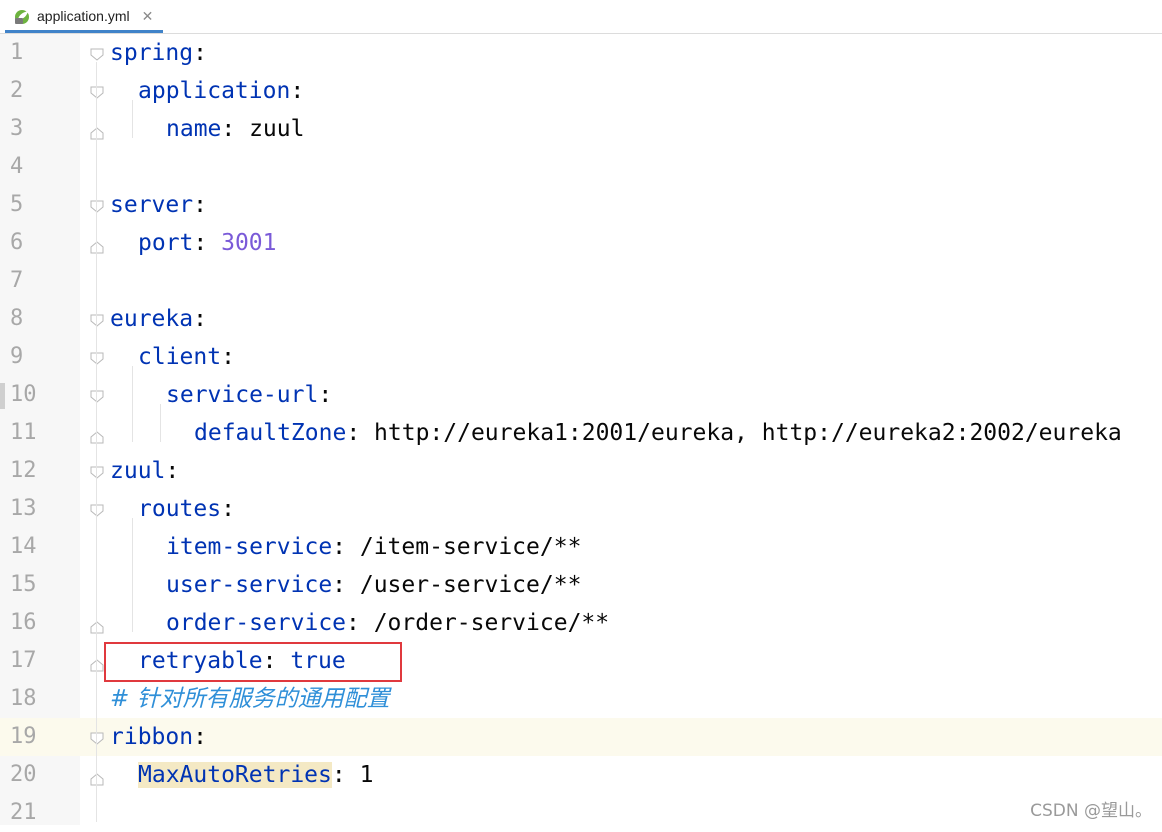  I want to click on code-line: 7, so click(581, 281).